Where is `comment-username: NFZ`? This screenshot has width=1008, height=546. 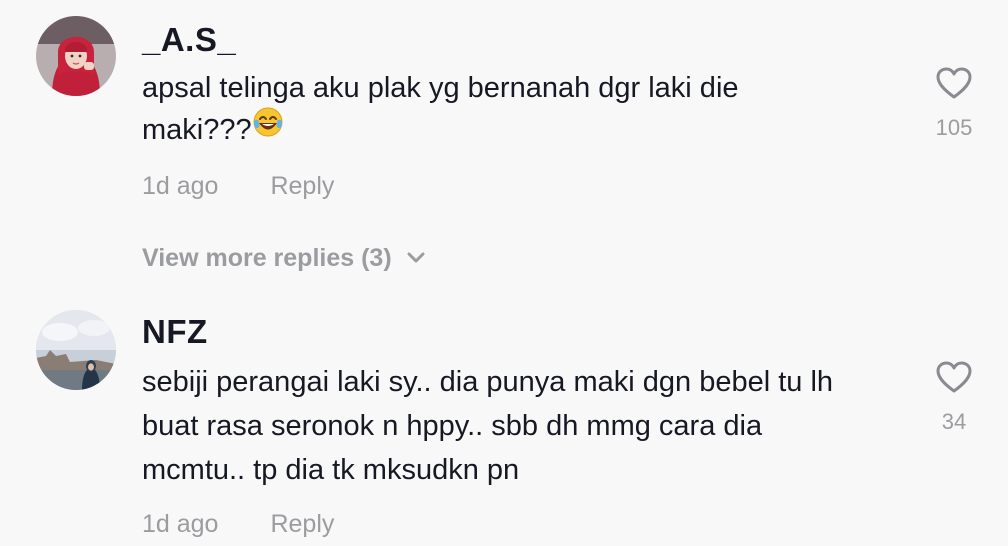 comment-username: NFZ is located at coordinates (175, 332).